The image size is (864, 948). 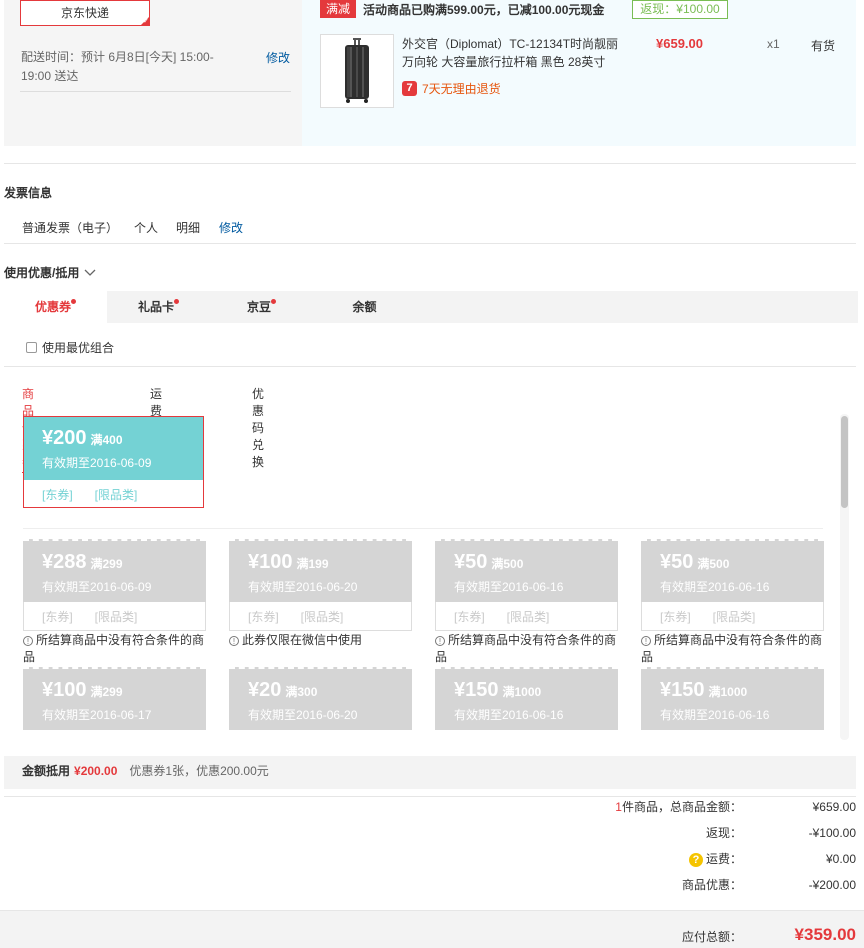 What do you see at coordinates (636, 859) in the screenshot?
I see `summary-shipping: ? 运费： ¥0.00` at bounding box center [636, 859].